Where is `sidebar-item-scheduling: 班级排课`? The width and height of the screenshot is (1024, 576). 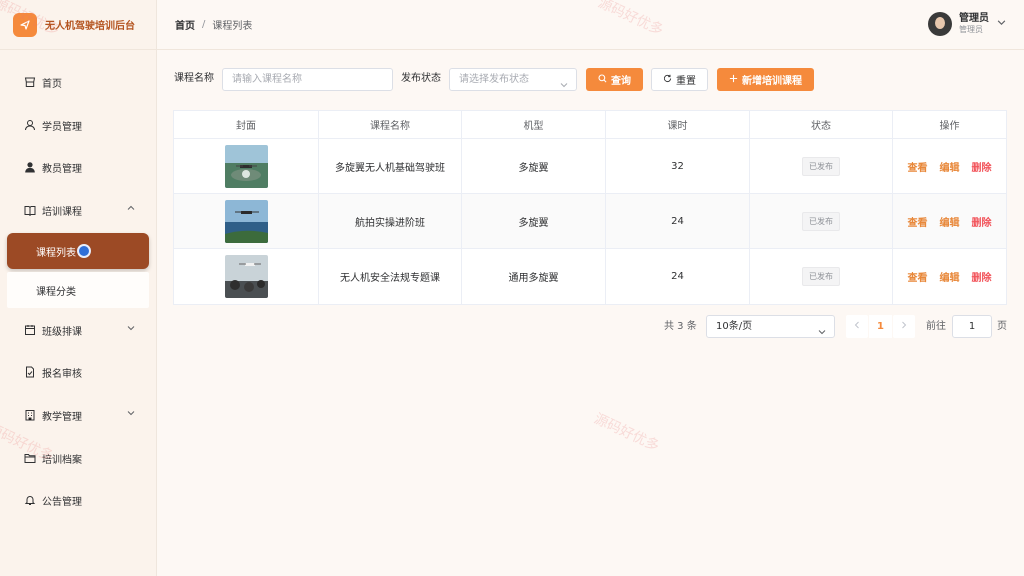
sidebar-item-scheduling: 班级排课 is located at coordinates (78, 330).